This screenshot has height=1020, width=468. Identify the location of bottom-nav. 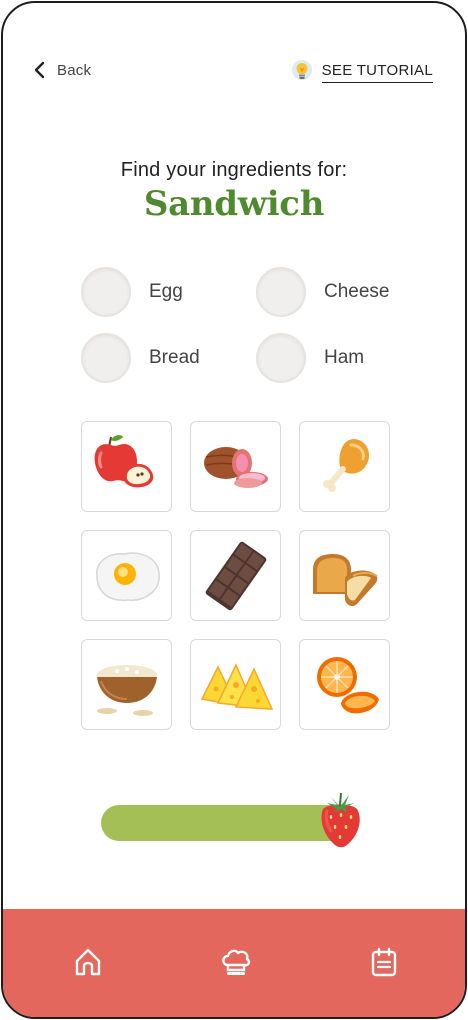
(234, 963).